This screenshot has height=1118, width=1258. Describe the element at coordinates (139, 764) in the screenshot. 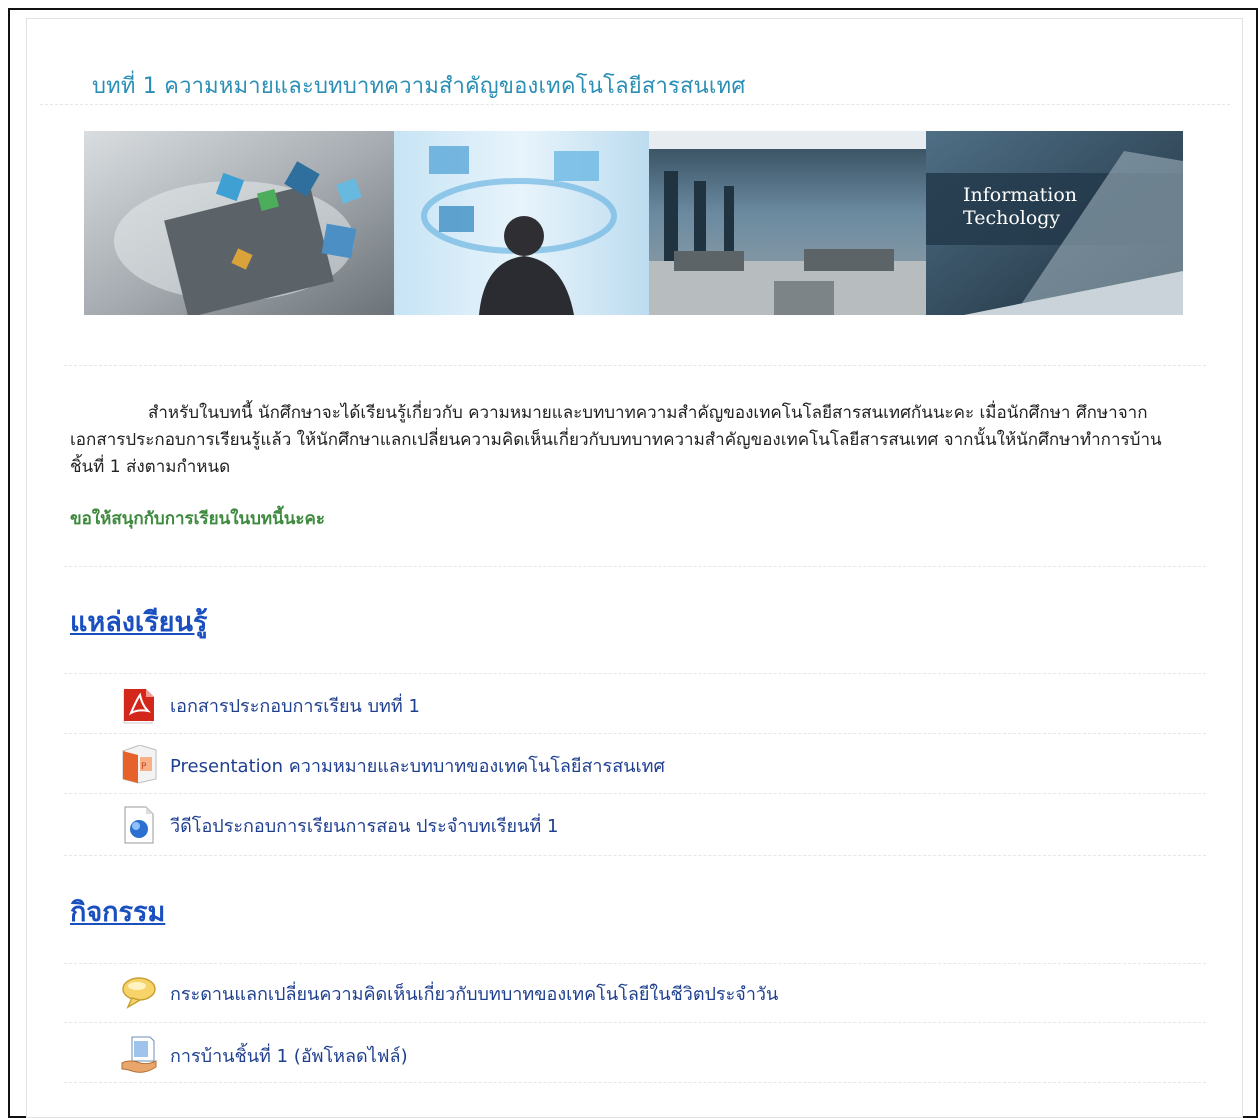

I see `powerpoint-icon: P` at that location.